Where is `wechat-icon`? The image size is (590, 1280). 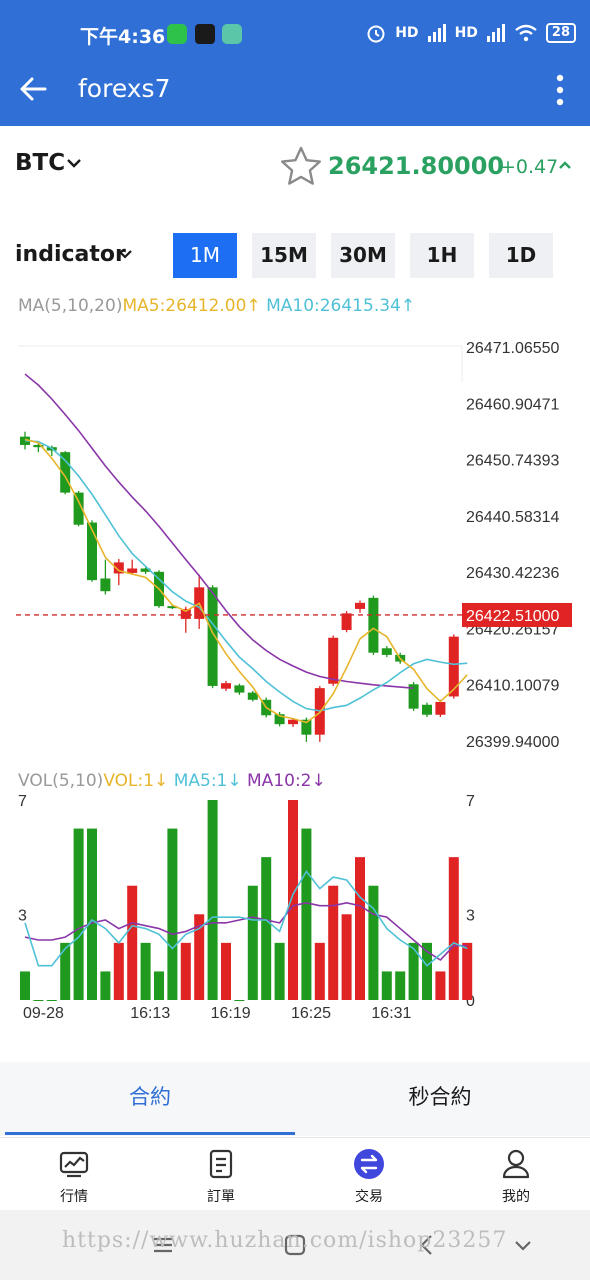 wechat-icon is located at coordinates (177, 34).